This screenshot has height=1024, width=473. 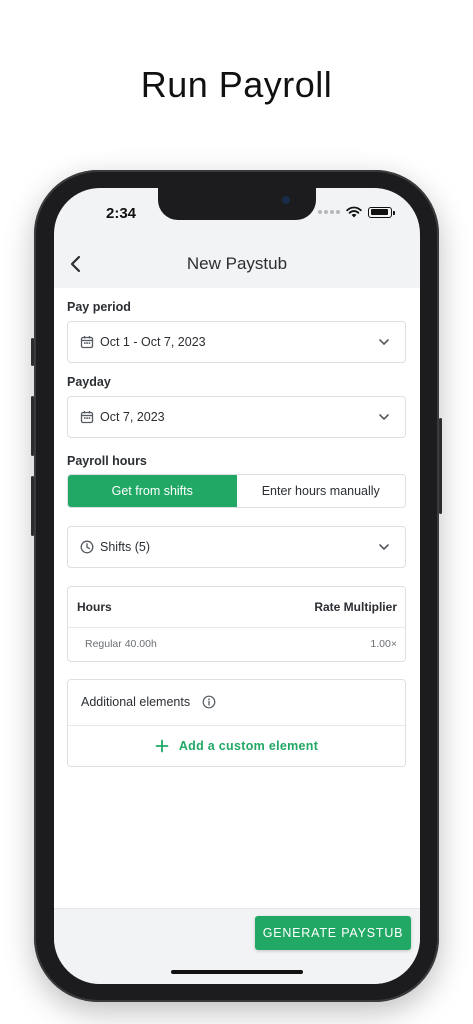 What do you see at coordinates (355, 607) in the screenshot?
I see `rate-multiplier-column-header: Rate Multiplier` at bounding box center [355, 607].